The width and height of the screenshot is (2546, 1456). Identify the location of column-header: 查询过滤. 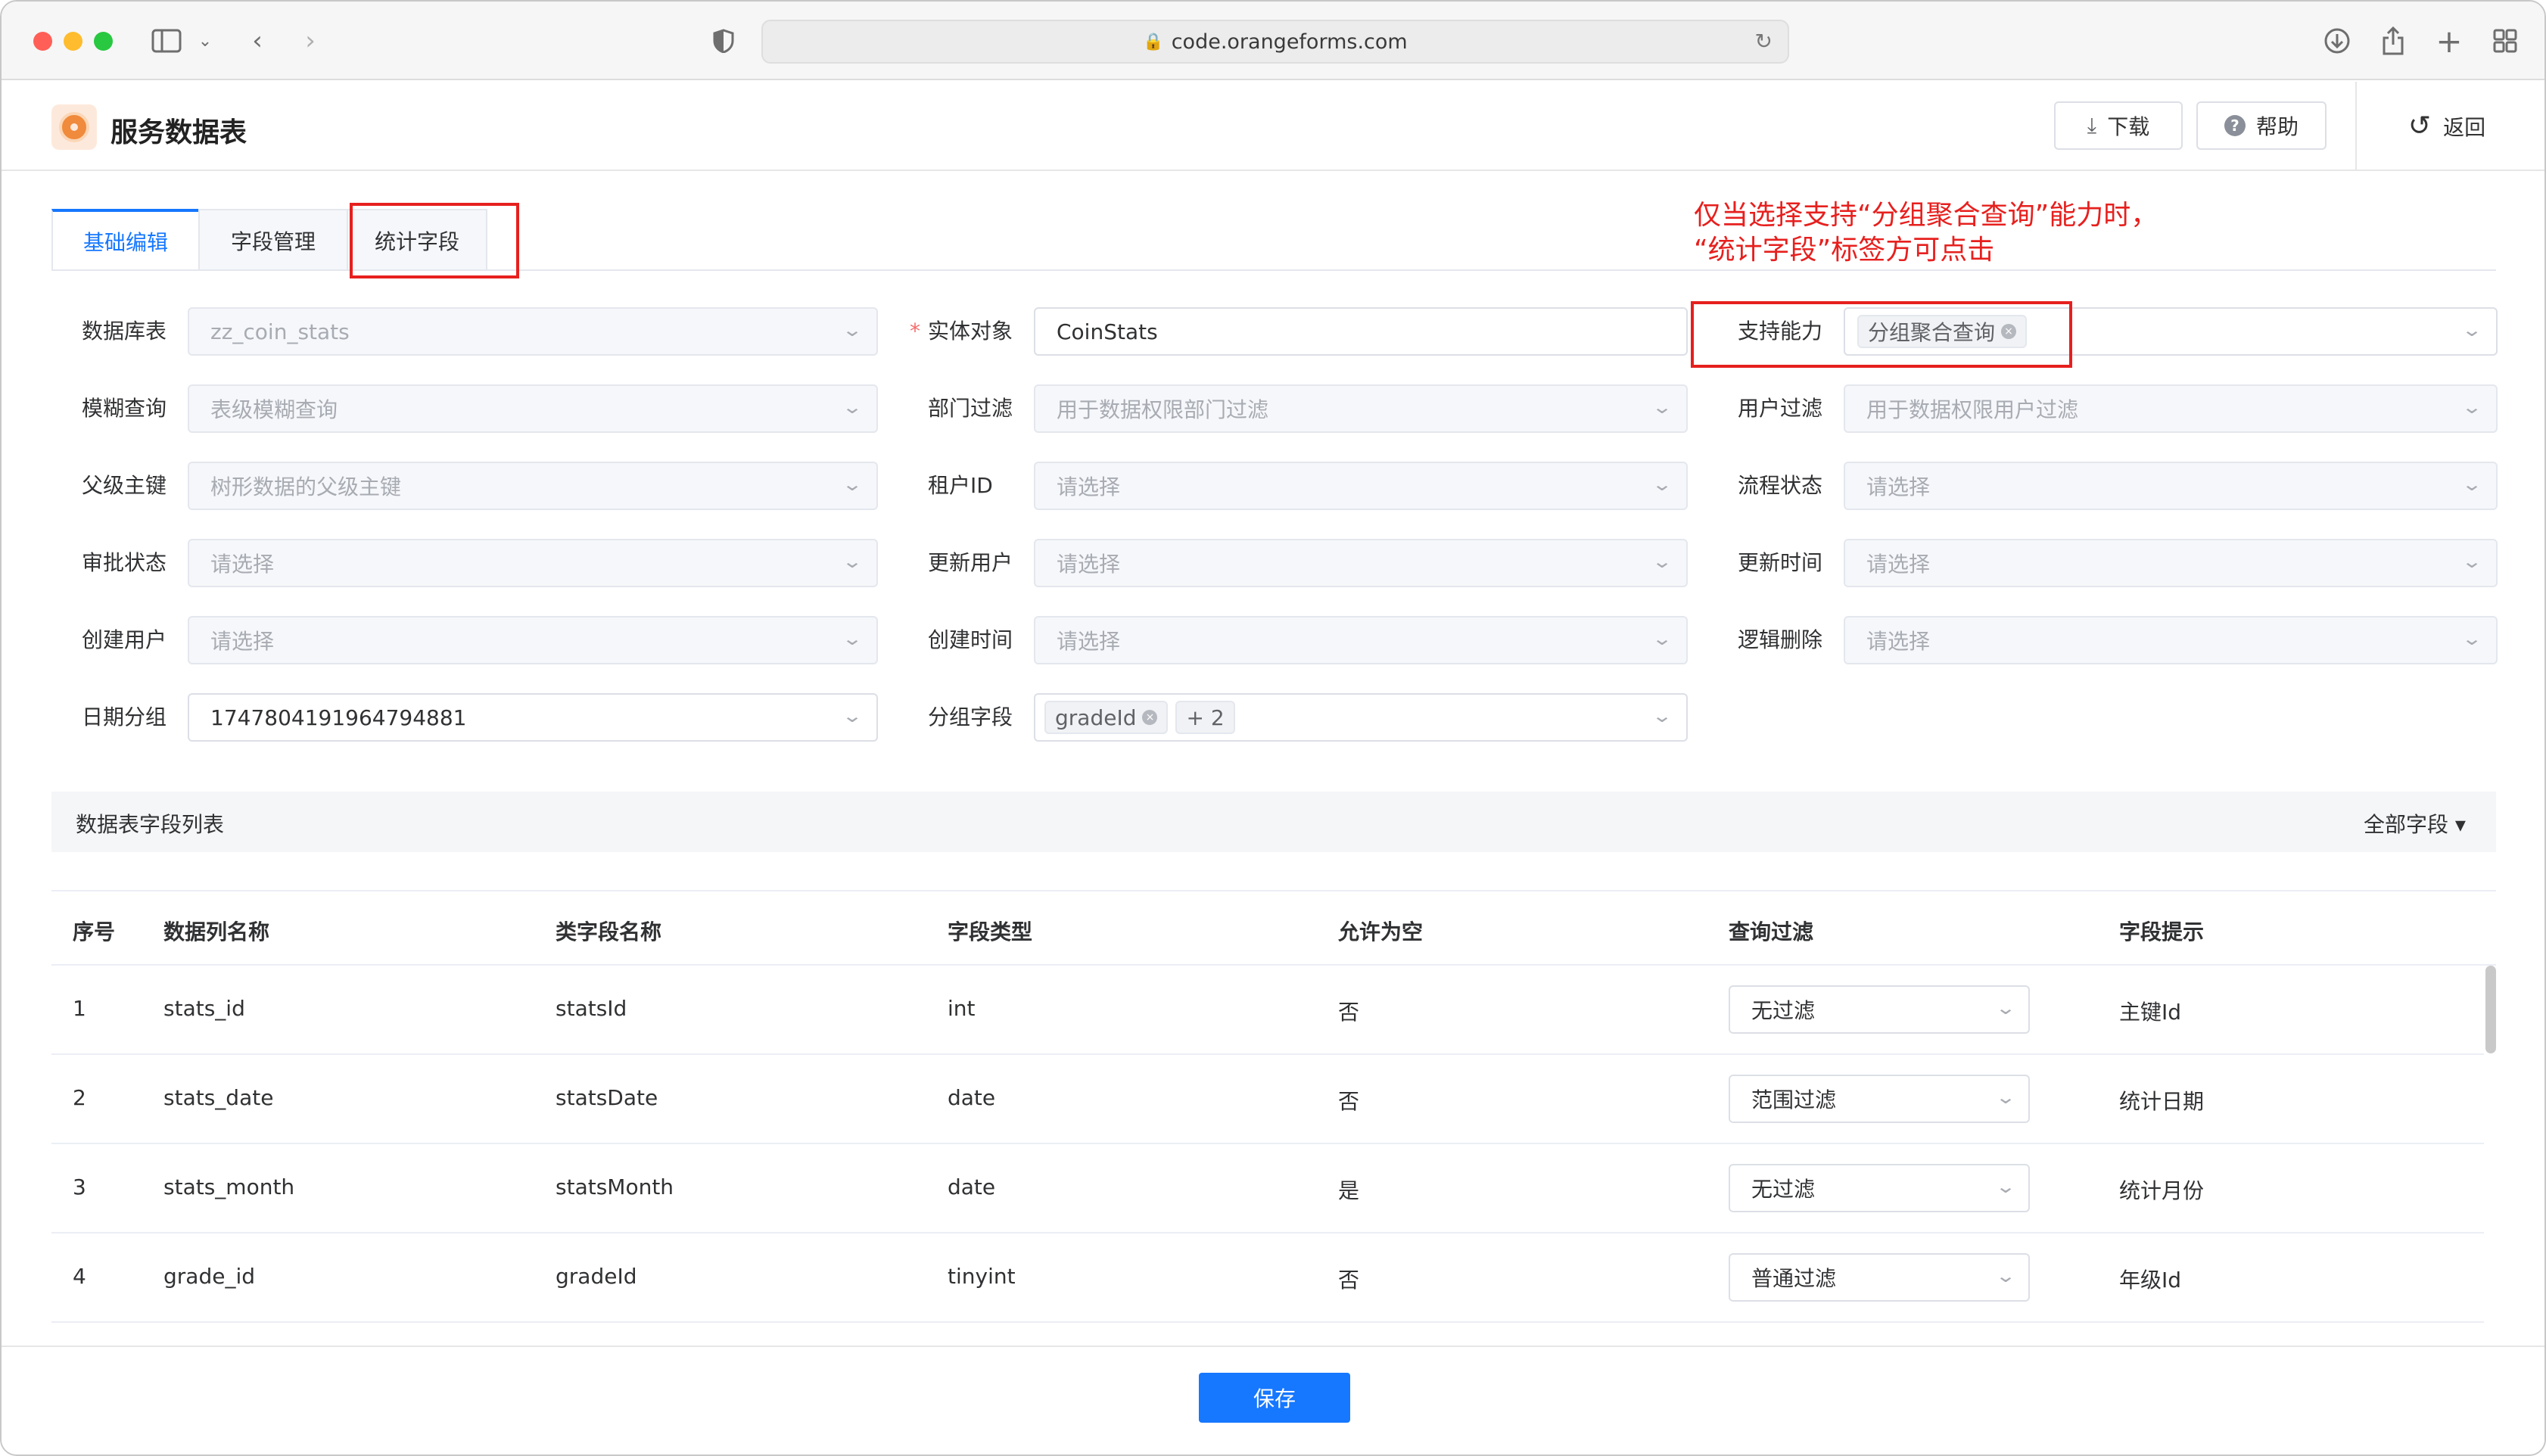
(1772, 931).